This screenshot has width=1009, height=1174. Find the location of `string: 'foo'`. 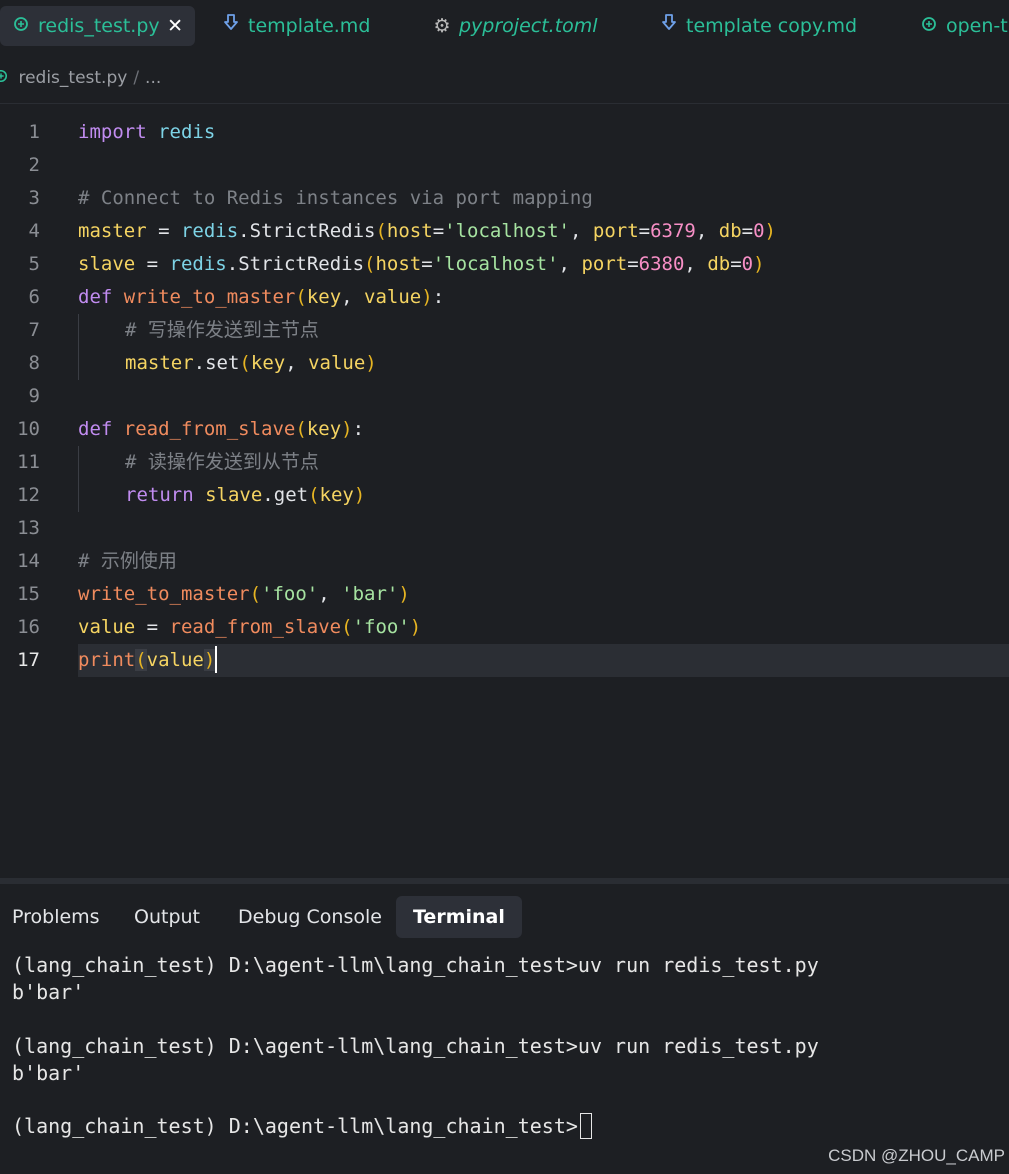

string: 'foo' is located at coordinates (290, 594).